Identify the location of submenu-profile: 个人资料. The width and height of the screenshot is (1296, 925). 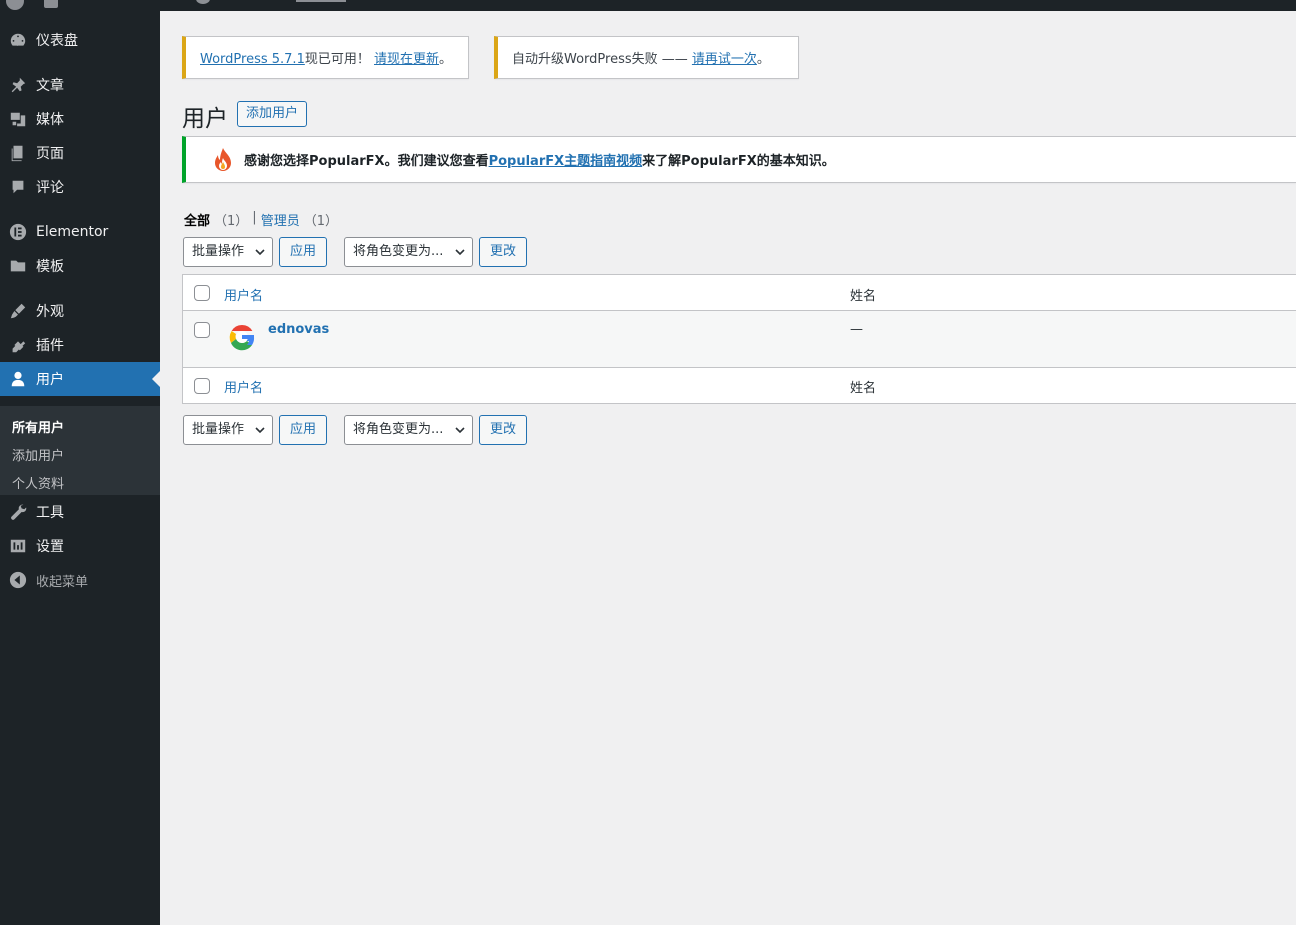
(38, 482).